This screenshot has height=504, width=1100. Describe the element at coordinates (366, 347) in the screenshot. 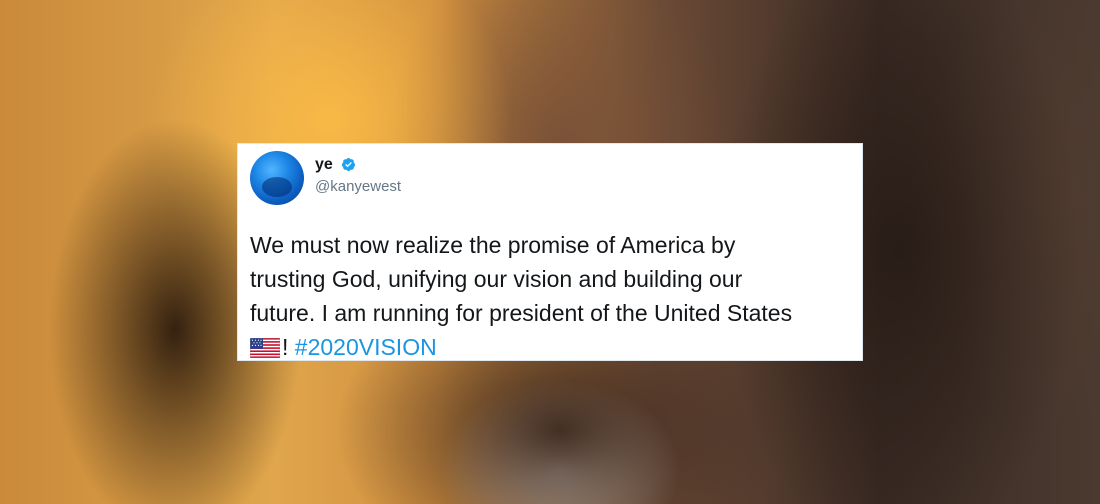

I see `hashtag-link: #2020VISION` at that location.